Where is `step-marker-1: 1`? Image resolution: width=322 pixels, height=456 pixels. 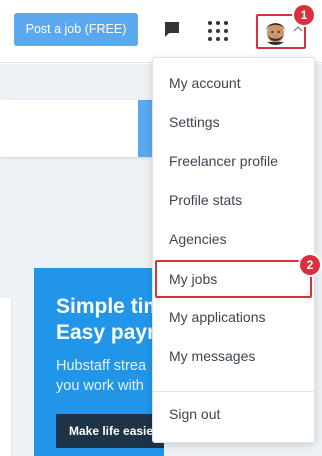 step-marker-1: 1 is located at coordinates (304, 15).